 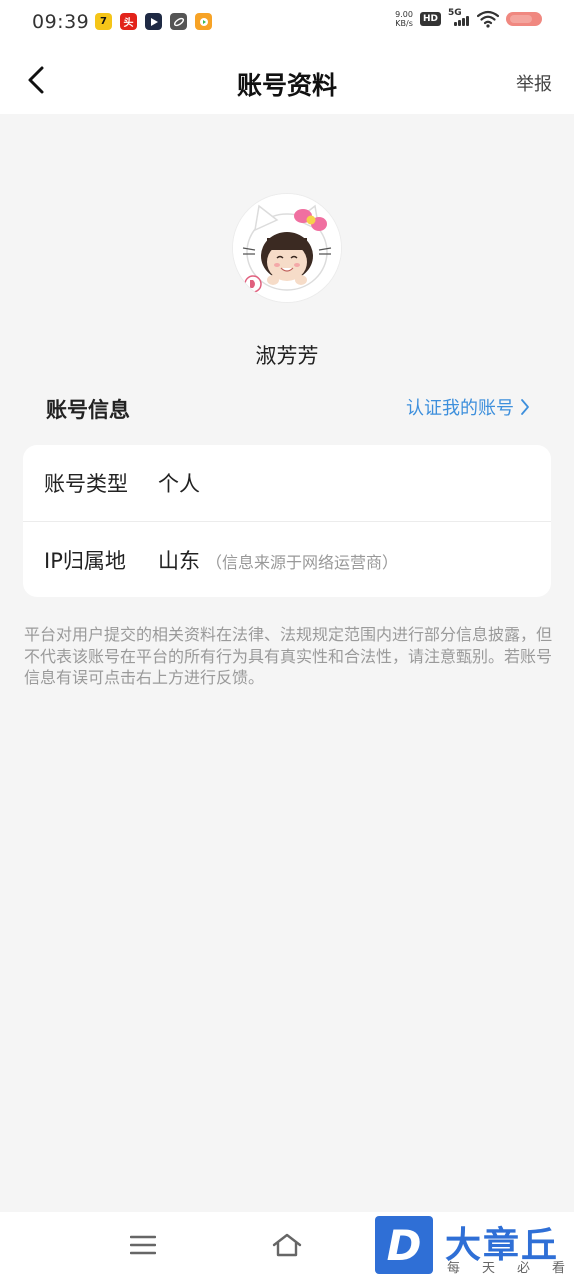 What do you see at coordinates (524, 19) in the screenshot?
I see `battery-icon` at bounding box center [524, 19].